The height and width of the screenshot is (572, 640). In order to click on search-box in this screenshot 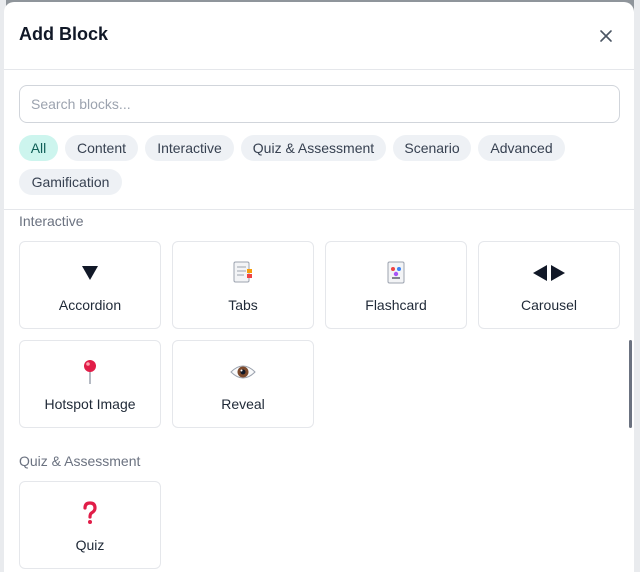, I will do `click(319, 104)`.